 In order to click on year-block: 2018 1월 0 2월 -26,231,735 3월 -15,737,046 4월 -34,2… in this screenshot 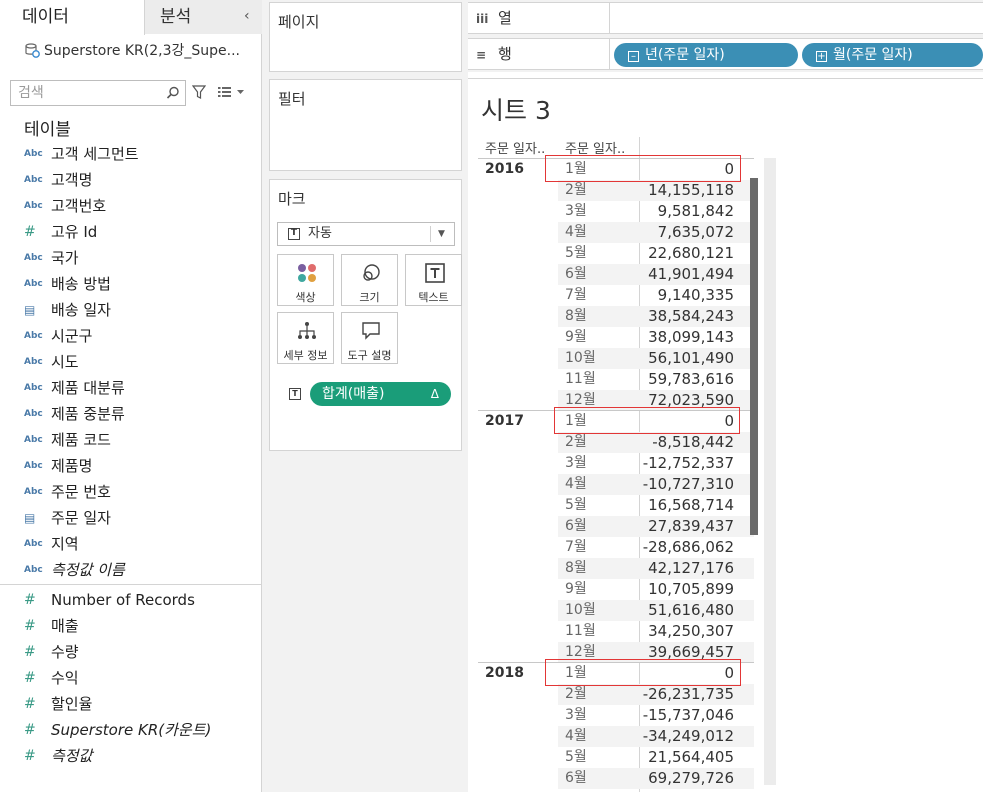, I will do `click(616, 725)`.